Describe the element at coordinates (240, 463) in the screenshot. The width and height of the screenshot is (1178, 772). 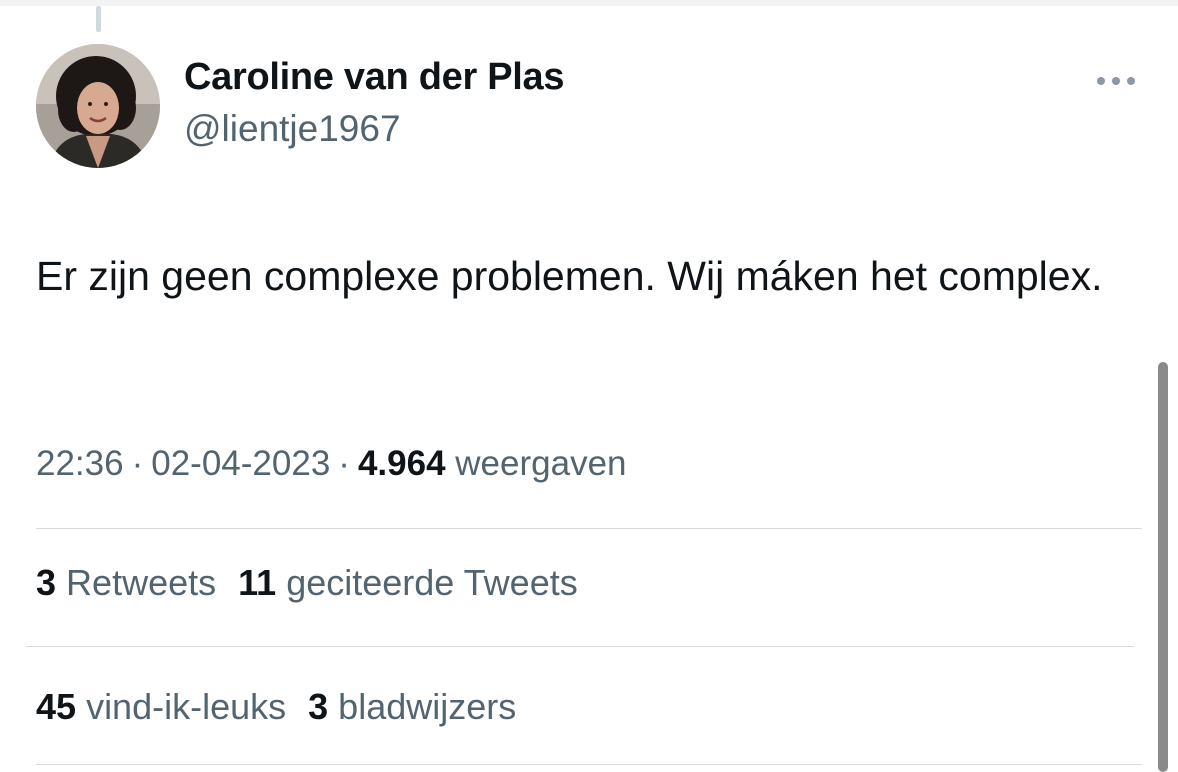
I see `tweet-date: 02-04-2023` at that location.